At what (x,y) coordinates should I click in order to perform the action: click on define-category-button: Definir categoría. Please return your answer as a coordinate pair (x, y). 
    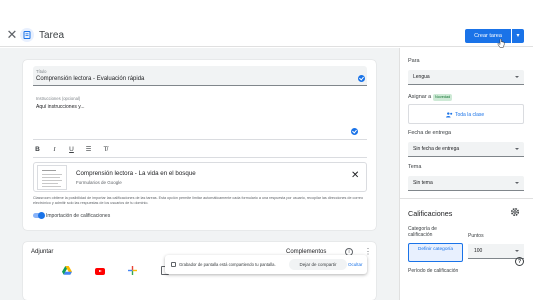
    Looking at the image, I should click on (435, 252).